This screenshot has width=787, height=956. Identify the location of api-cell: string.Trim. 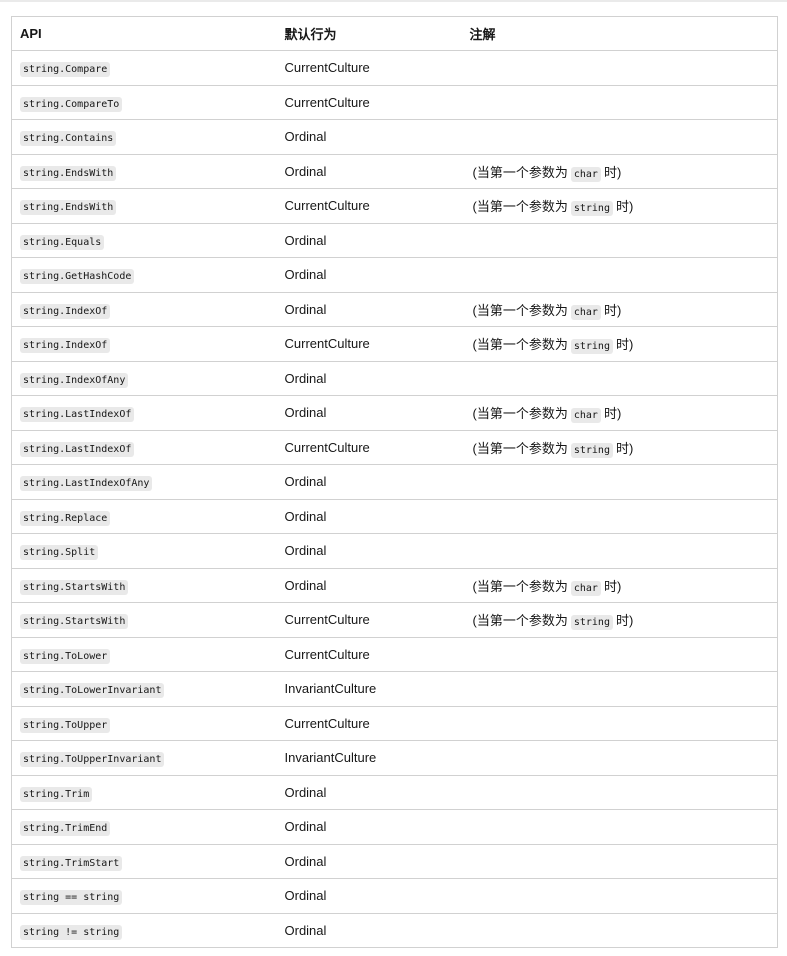
(144, 792).